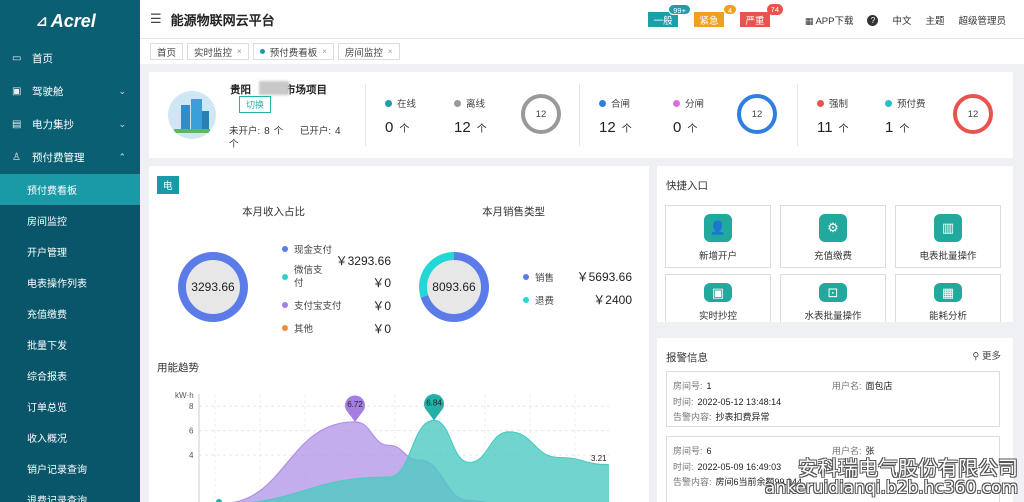 The image size is (1024, 502). What do you see at coordinates (889, 127) in the screenshot?
I see `stat-value: 1` at bounding box center [889, 127].